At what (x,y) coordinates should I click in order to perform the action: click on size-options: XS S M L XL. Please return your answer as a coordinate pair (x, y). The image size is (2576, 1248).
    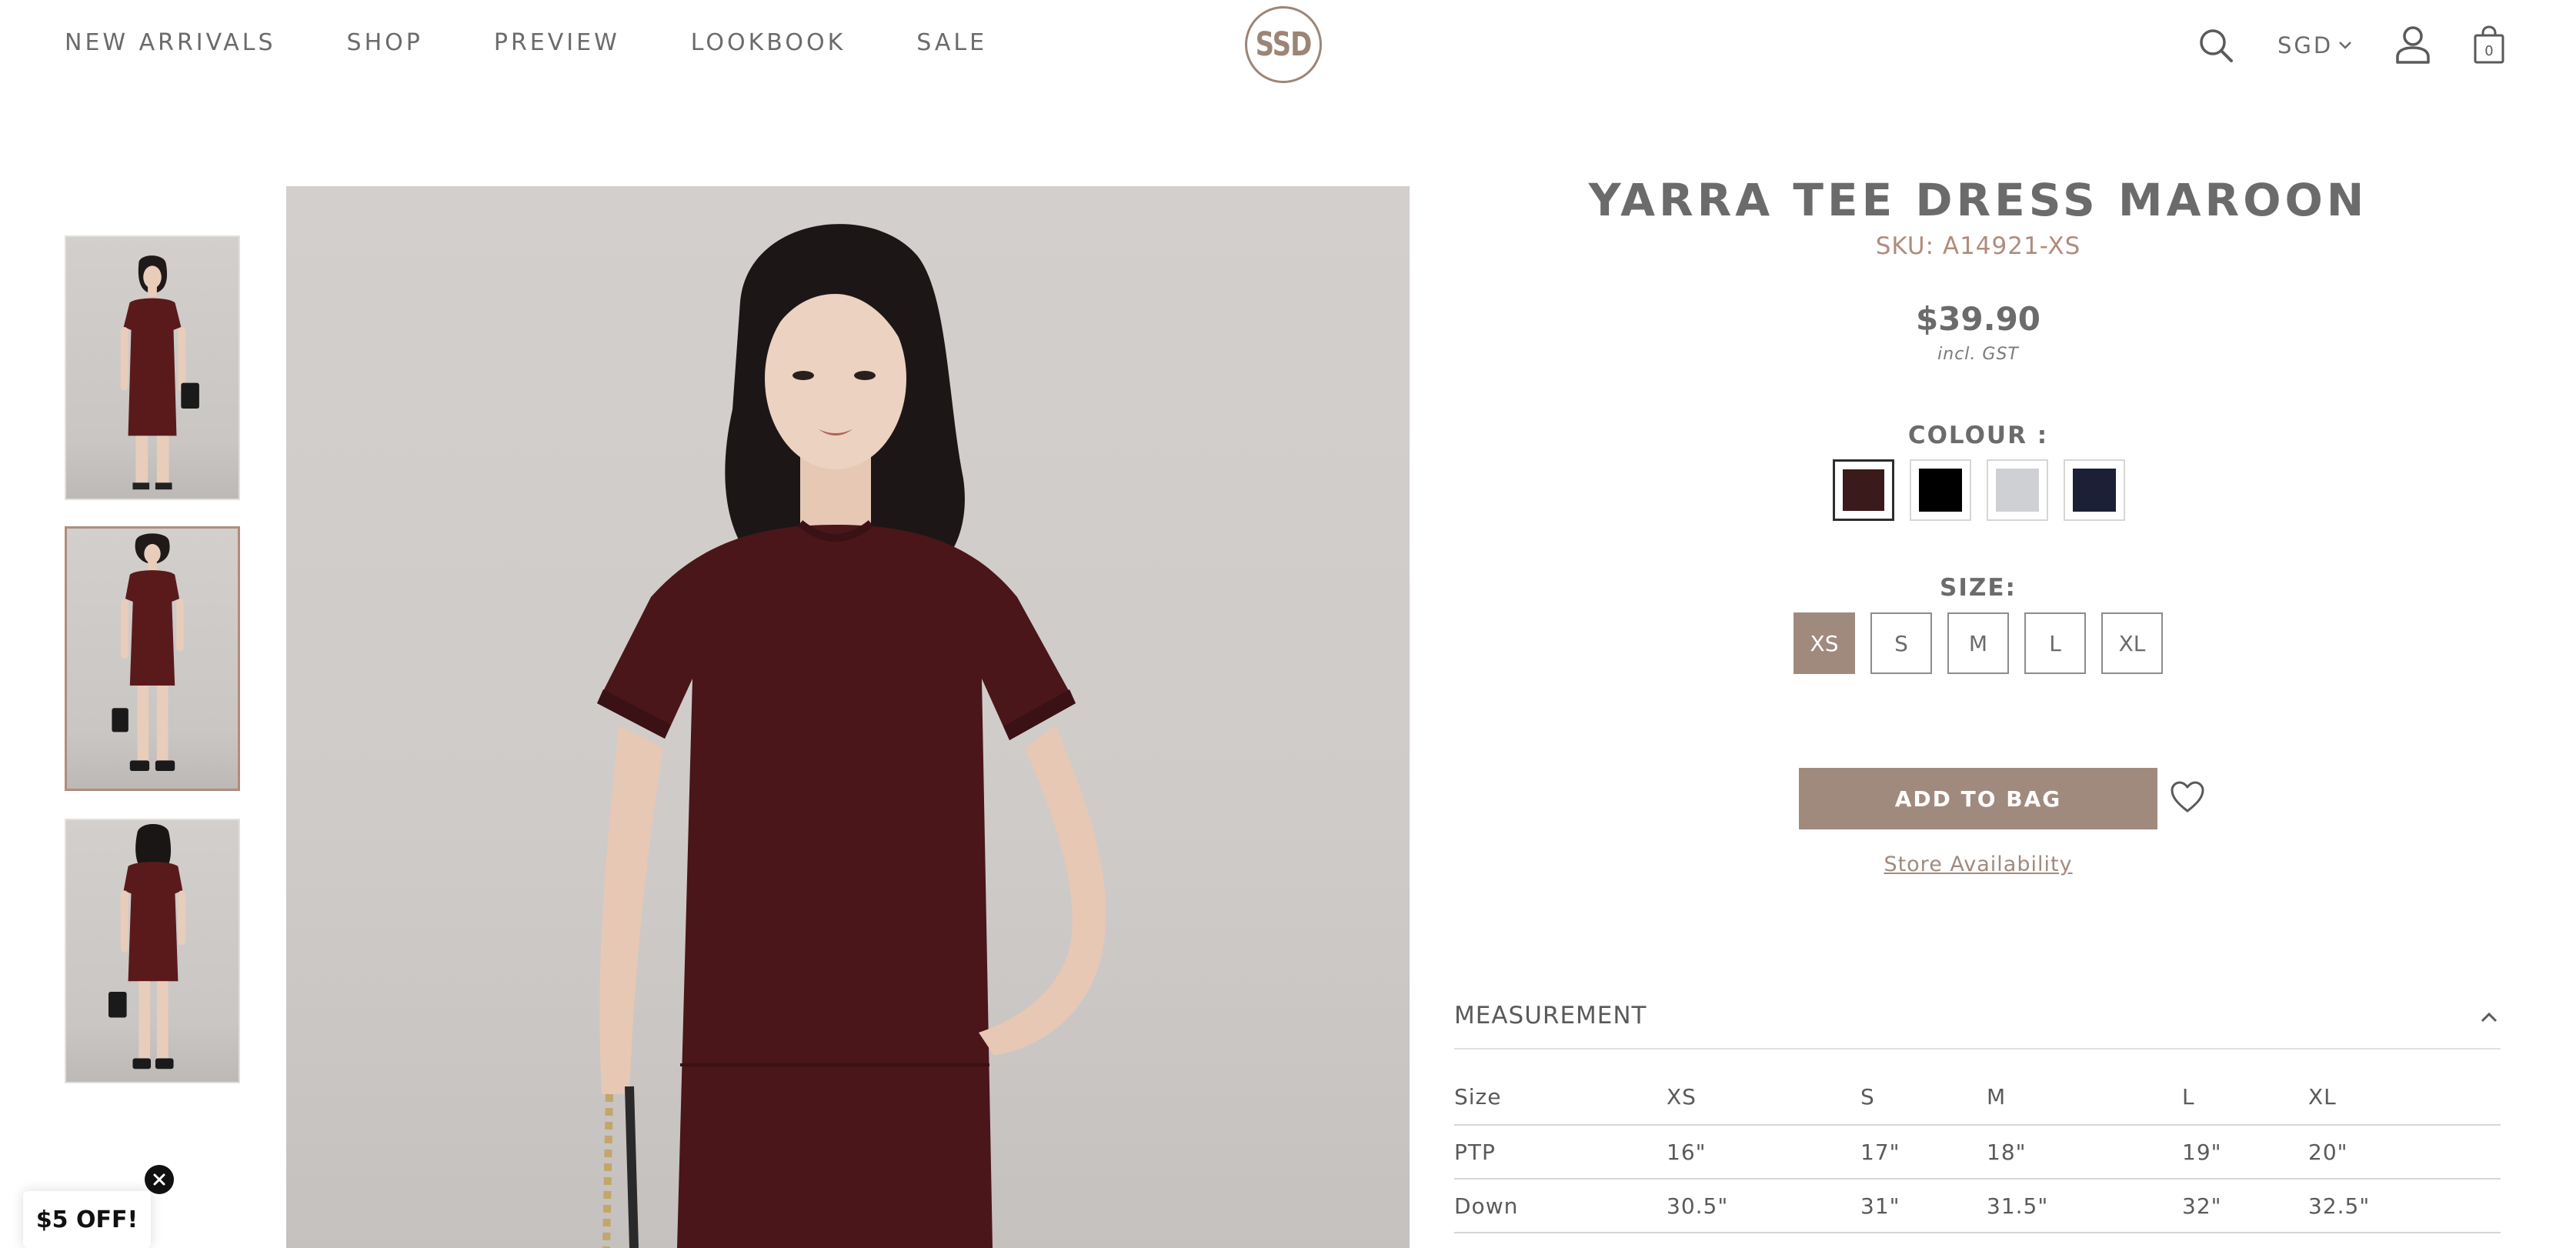
    Looking at the image, I should click on (1979, 643).